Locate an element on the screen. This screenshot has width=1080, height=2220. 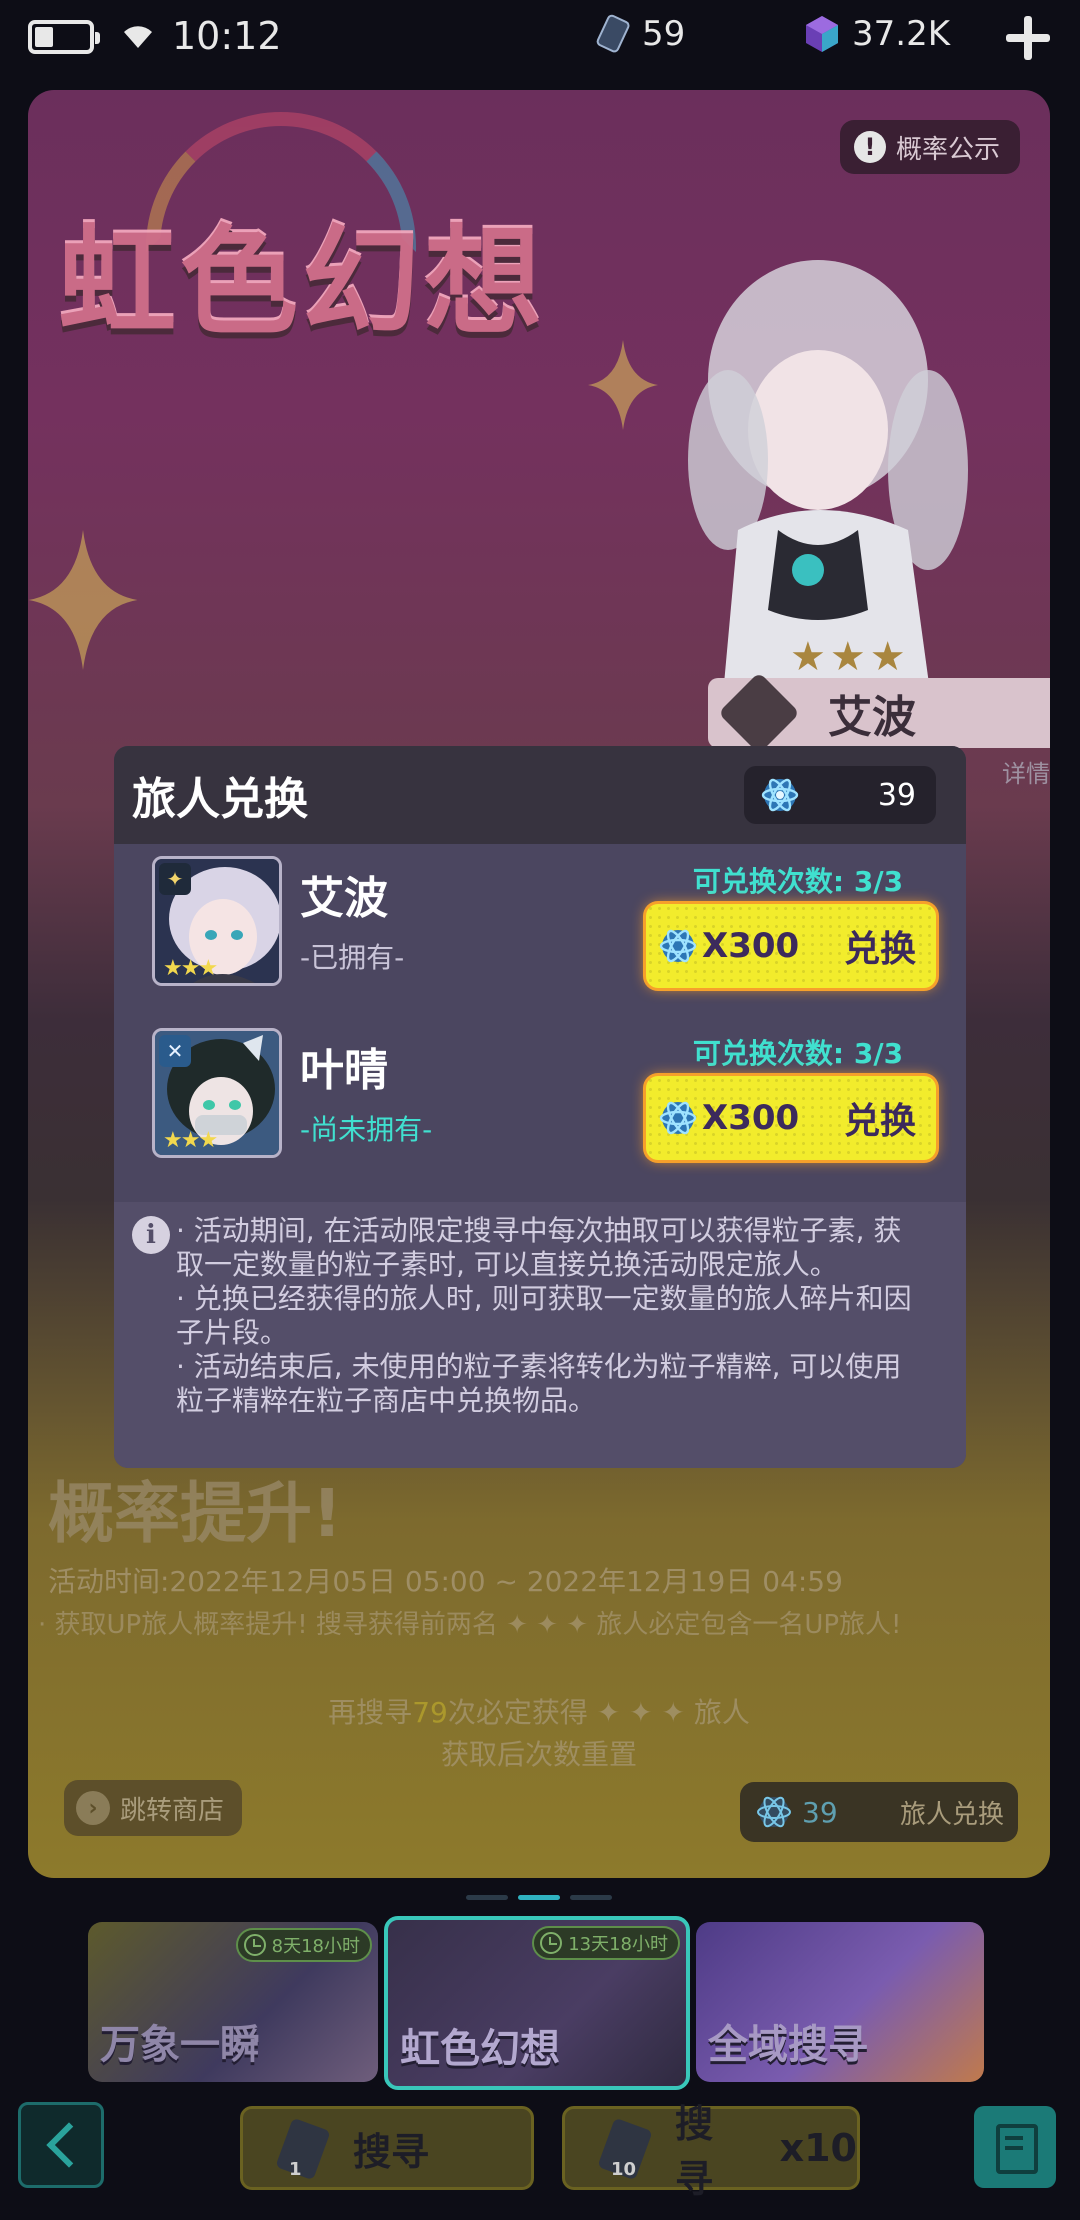
ownership-status: -已拥有- is located at coordinates (352, 957).